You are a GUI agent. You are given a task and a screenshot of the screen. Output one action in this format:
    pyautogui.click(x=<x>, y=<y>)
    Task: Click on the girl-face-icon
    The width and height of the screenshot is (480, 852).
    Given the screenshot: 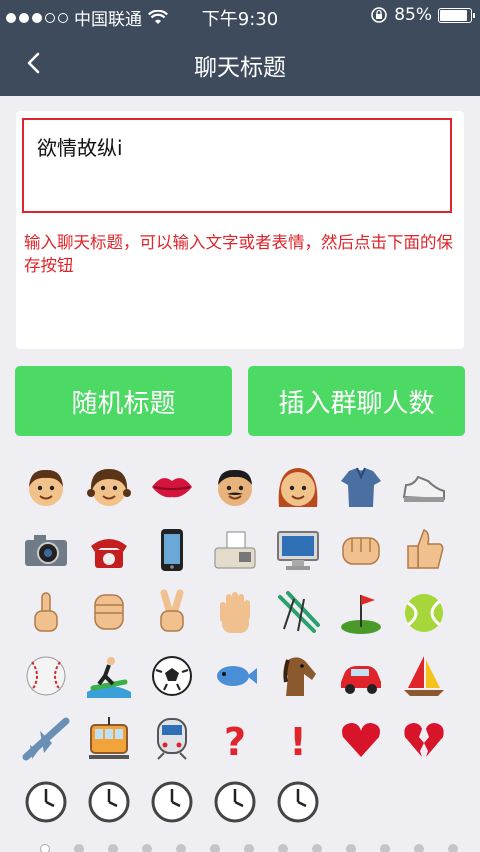 What is the action you would take?
    pyautogui.click(x=109, y=487)
    